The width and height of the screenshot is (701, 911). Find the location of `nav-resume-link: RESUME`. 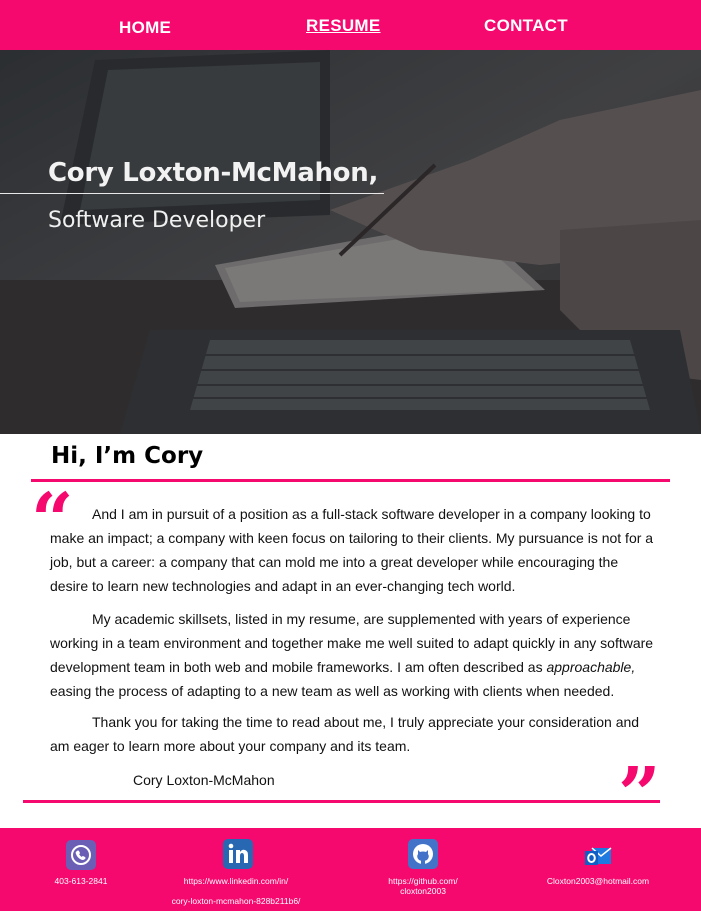

nav-resume-link: RESUME is located at coordinates (343, 26).